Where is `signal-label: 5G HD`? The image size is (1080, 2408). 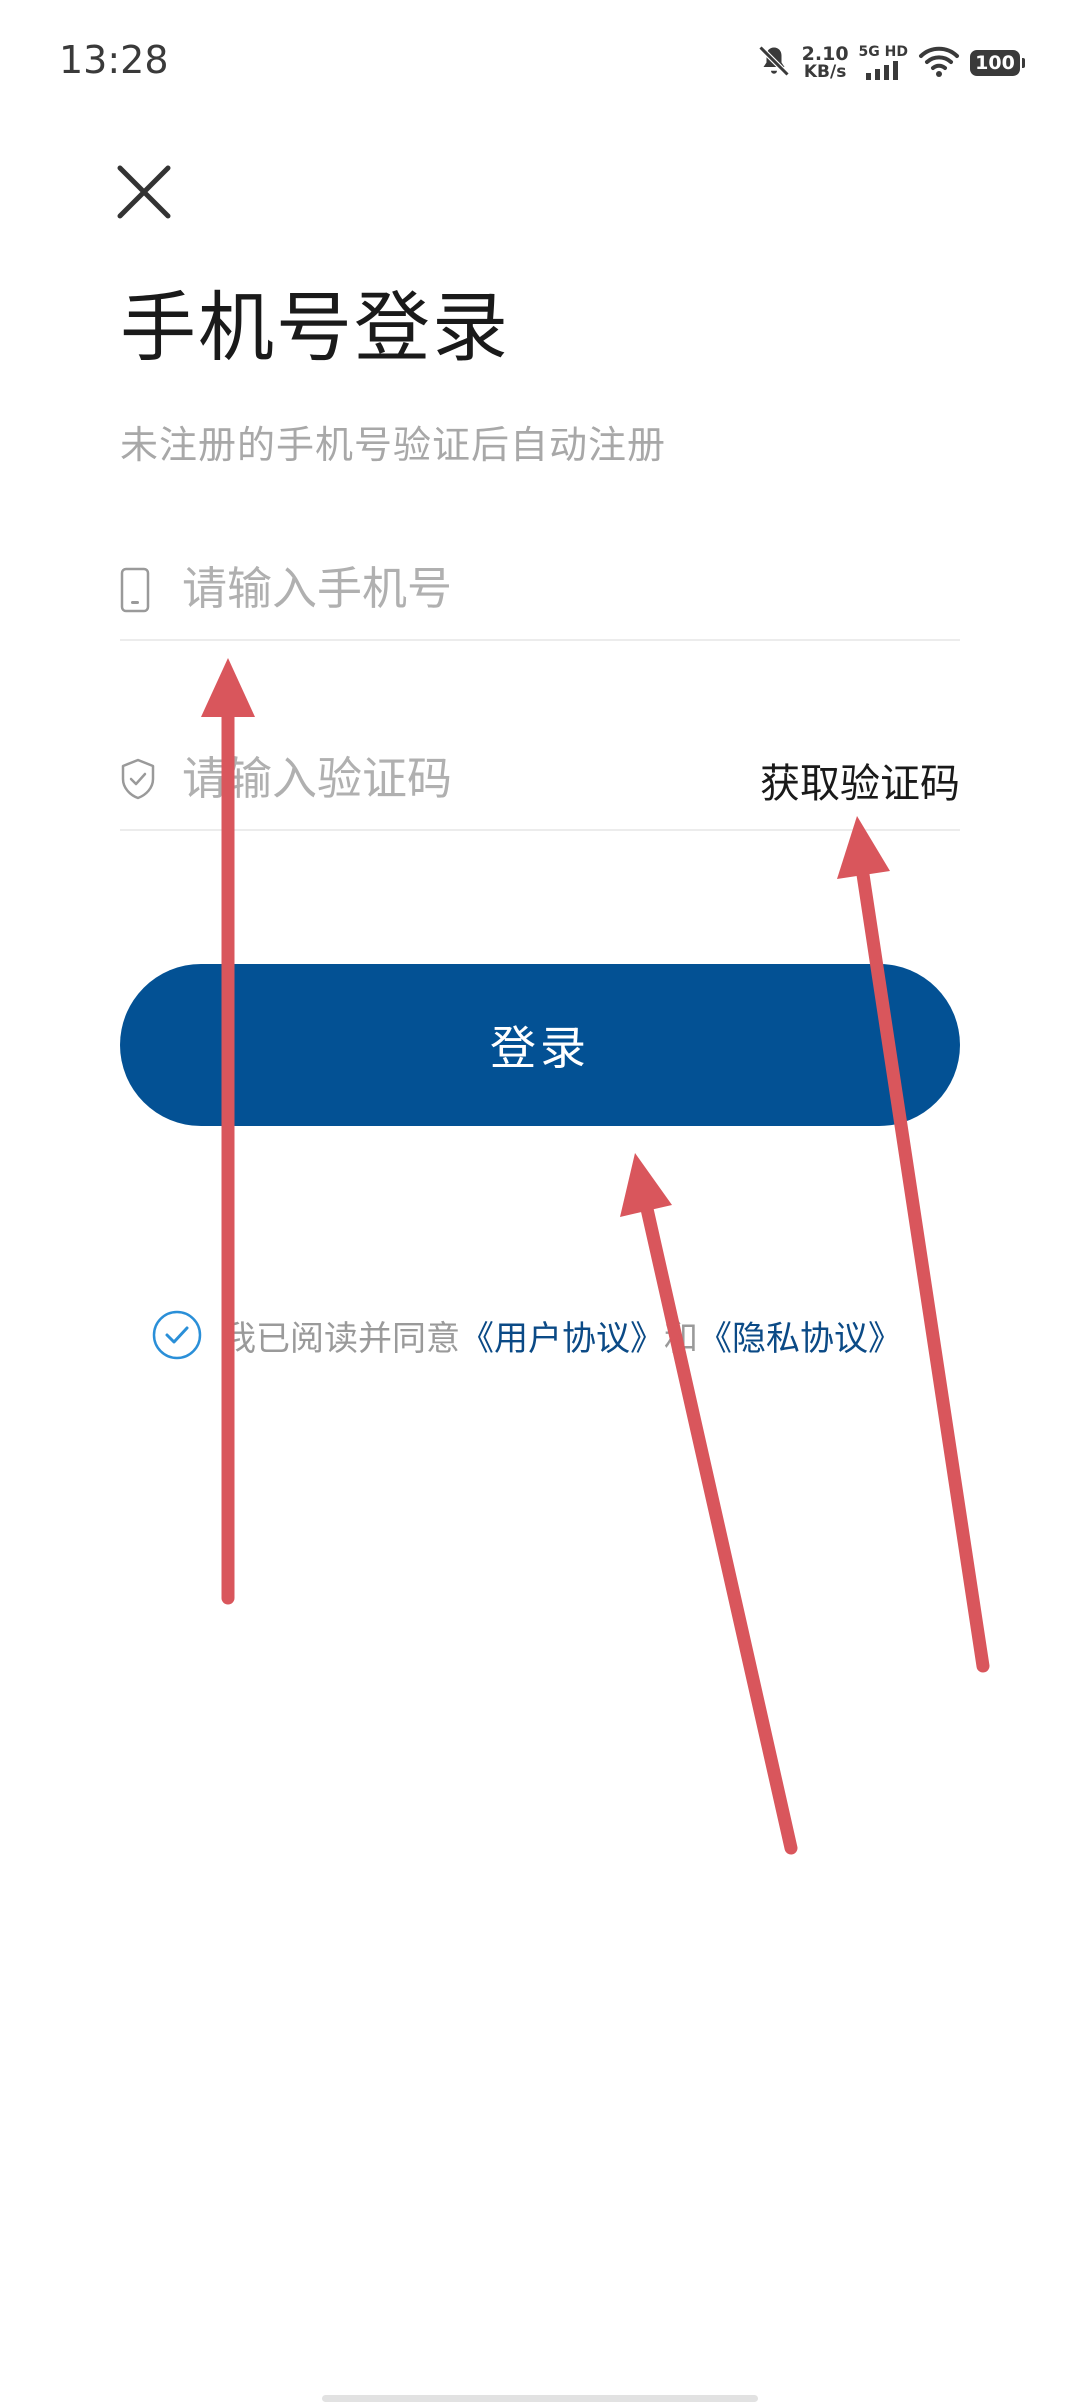
signal-label: 5G HD is located at coordinates (883, 52).